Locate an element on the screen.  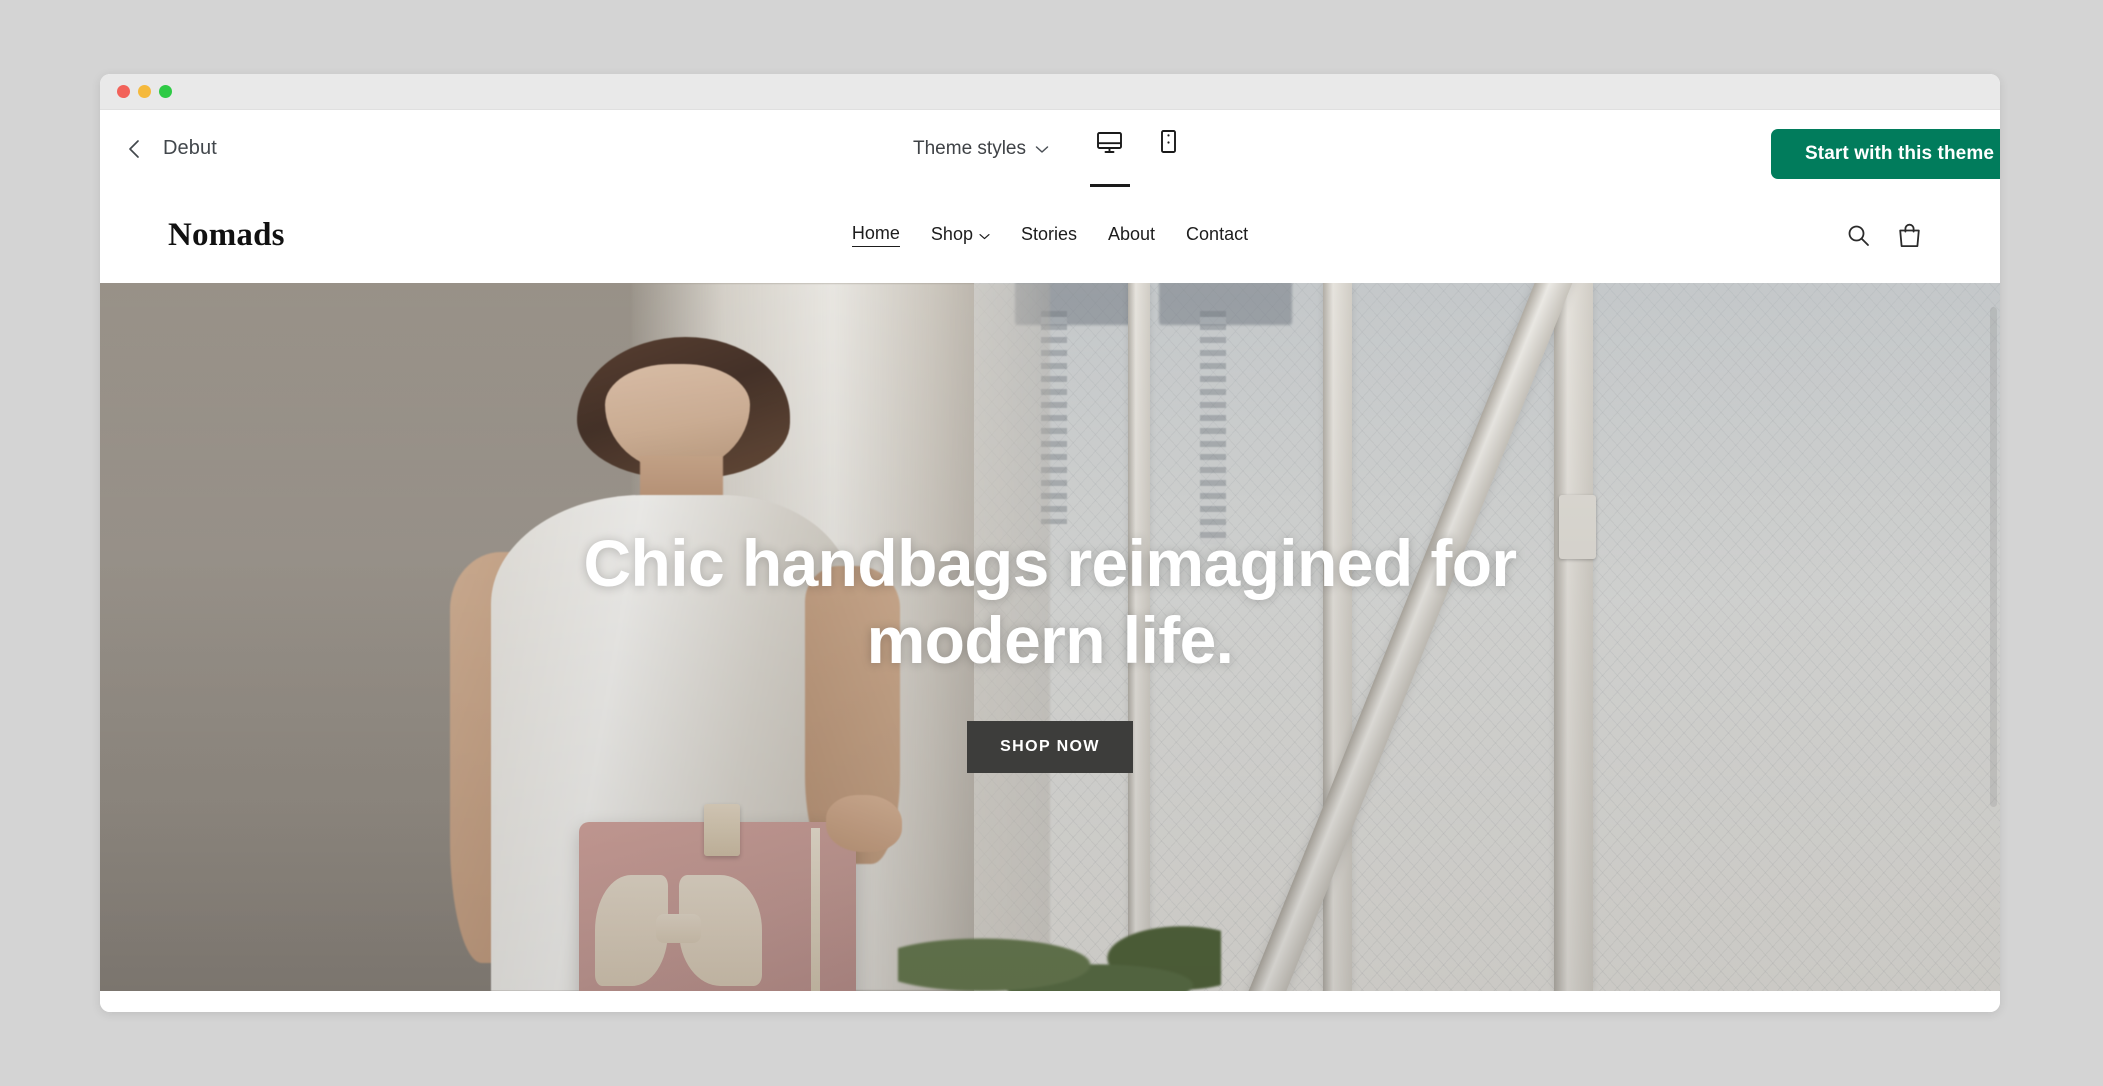
minimize-window-button is located at coordinates (144, 91).